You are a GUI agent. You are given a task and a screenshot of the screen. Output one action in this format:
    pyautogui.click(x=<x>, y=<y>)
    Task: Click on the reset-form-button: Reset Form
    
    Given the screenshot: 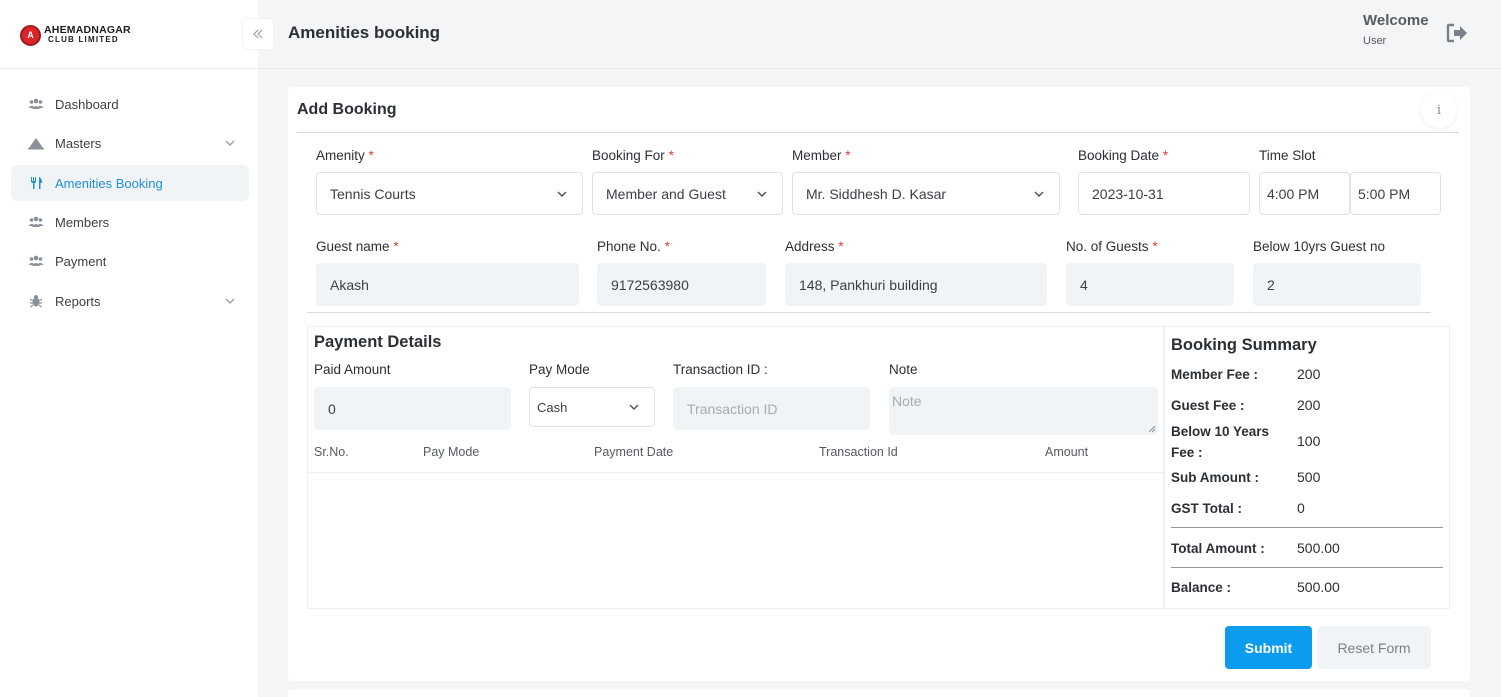 What is the action you would take?
    pyautogui.click(x=1374, y=647)
    